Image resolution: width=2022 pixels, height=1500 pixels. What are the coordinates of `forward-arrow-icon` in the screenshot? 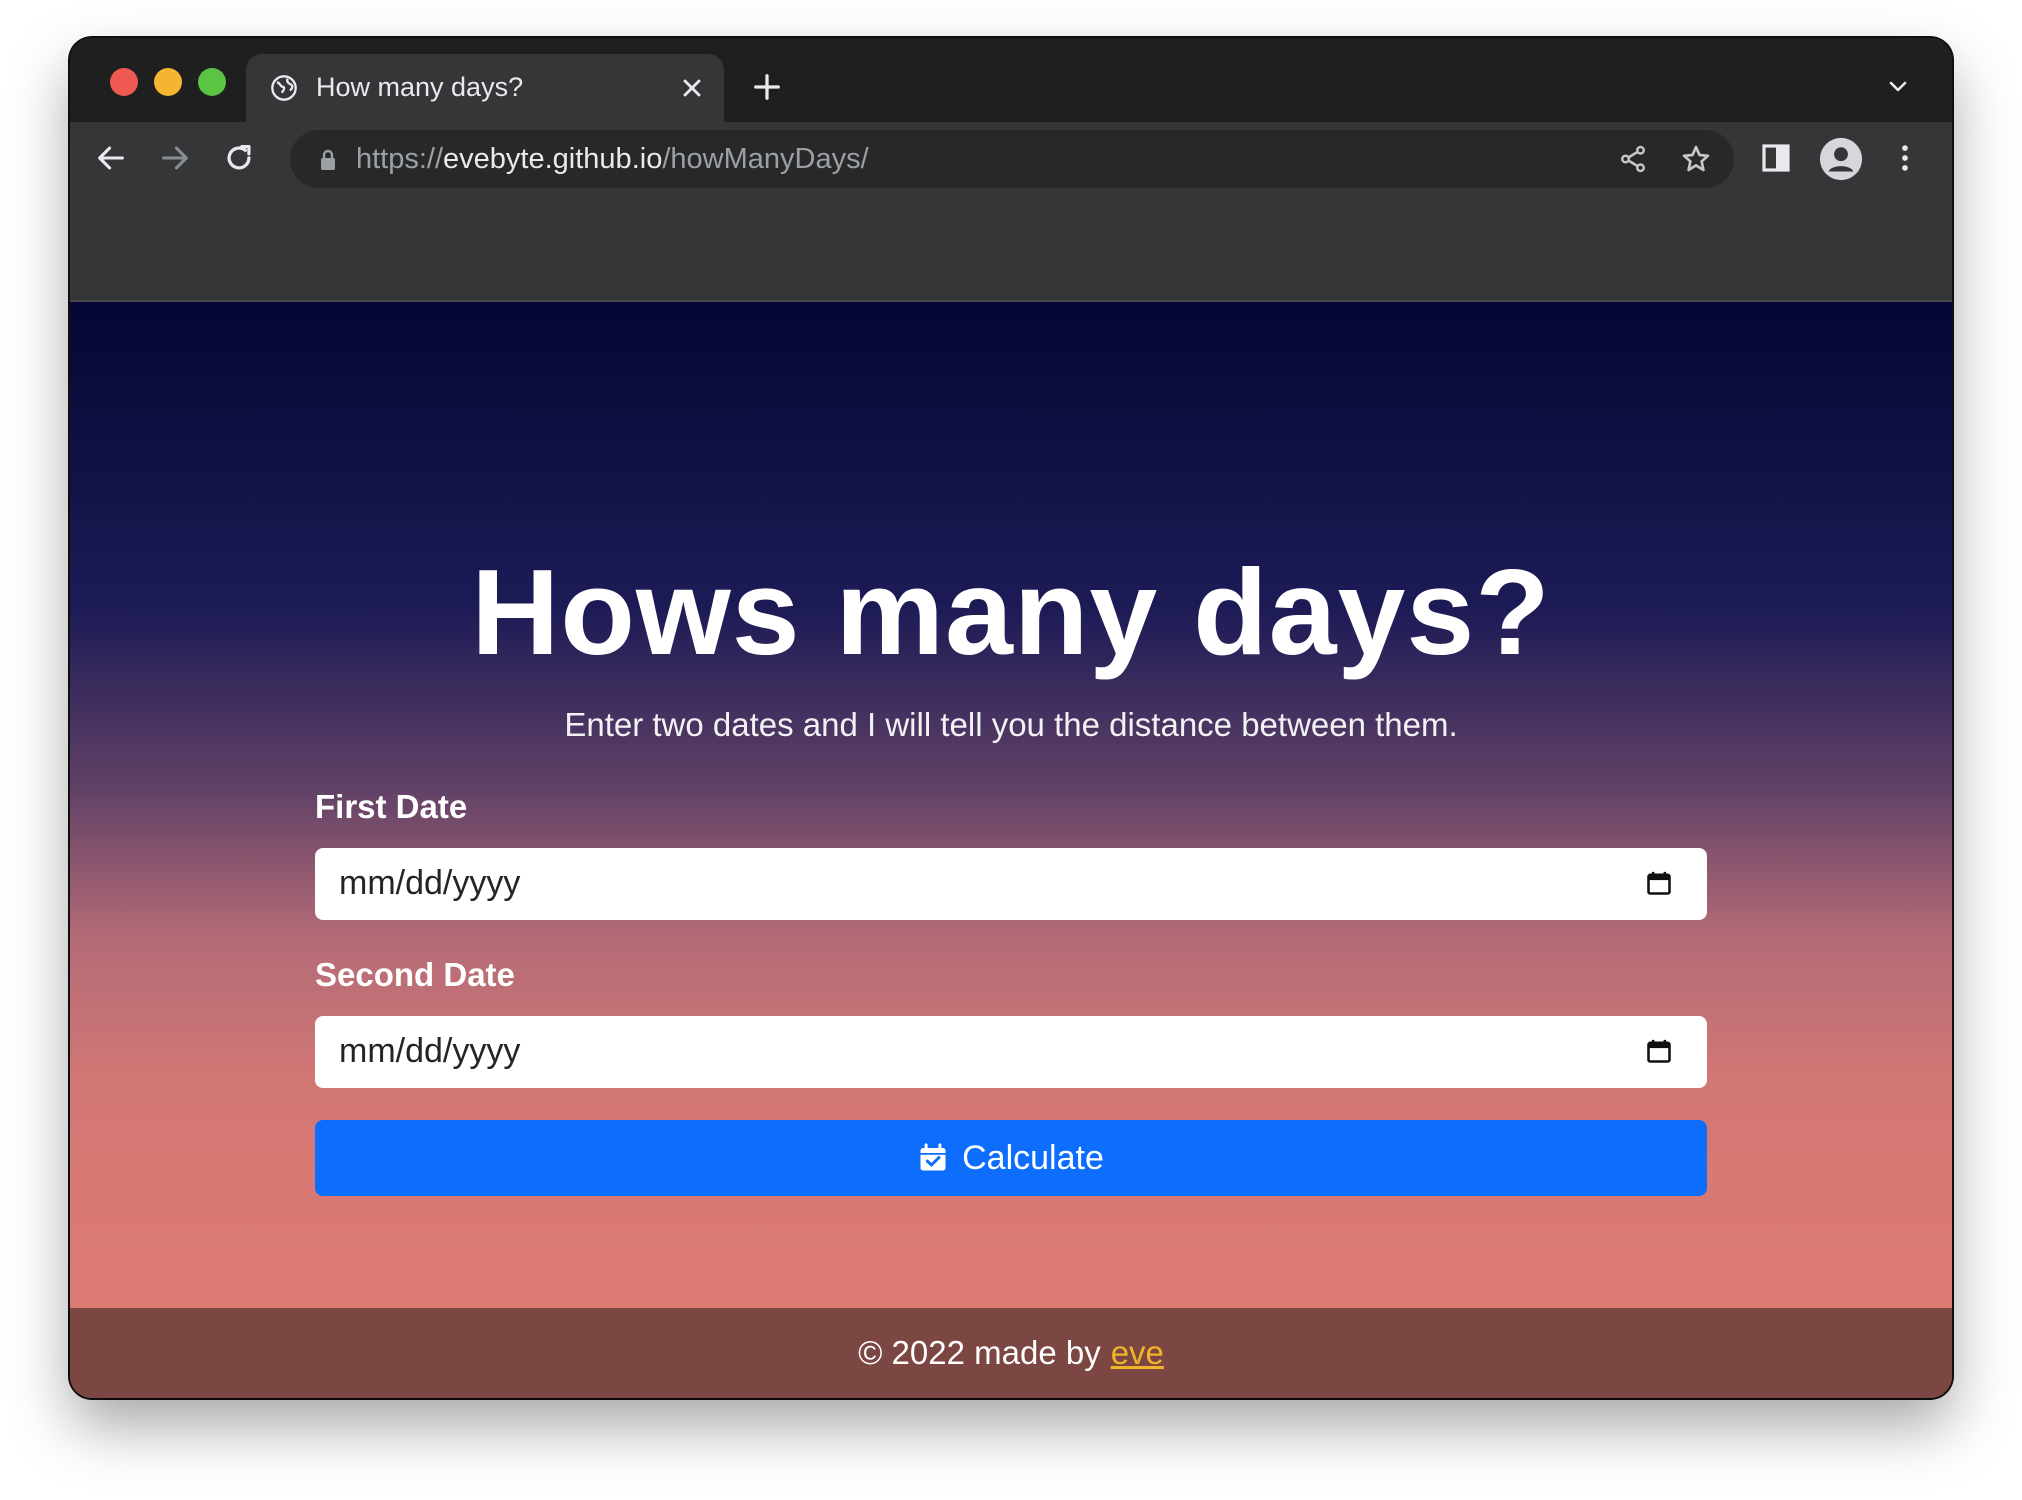 It's located at (175, 158).